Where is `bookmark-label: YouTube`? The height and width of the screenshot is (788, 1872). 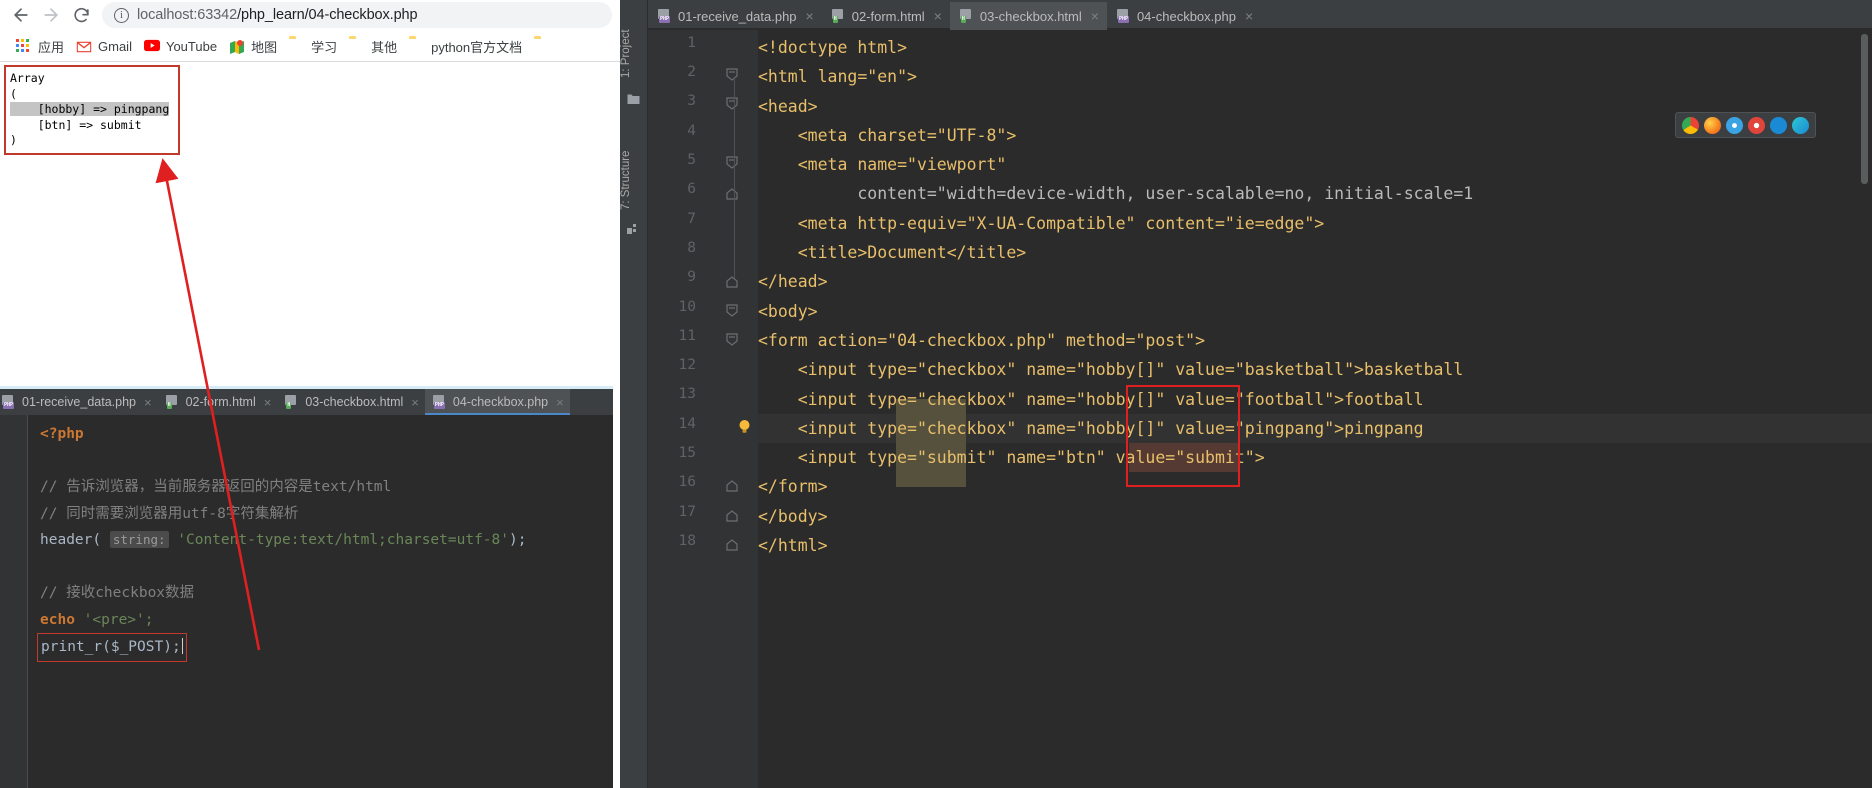 bookmark-label: YouTube is located at coordinates (191, 46).